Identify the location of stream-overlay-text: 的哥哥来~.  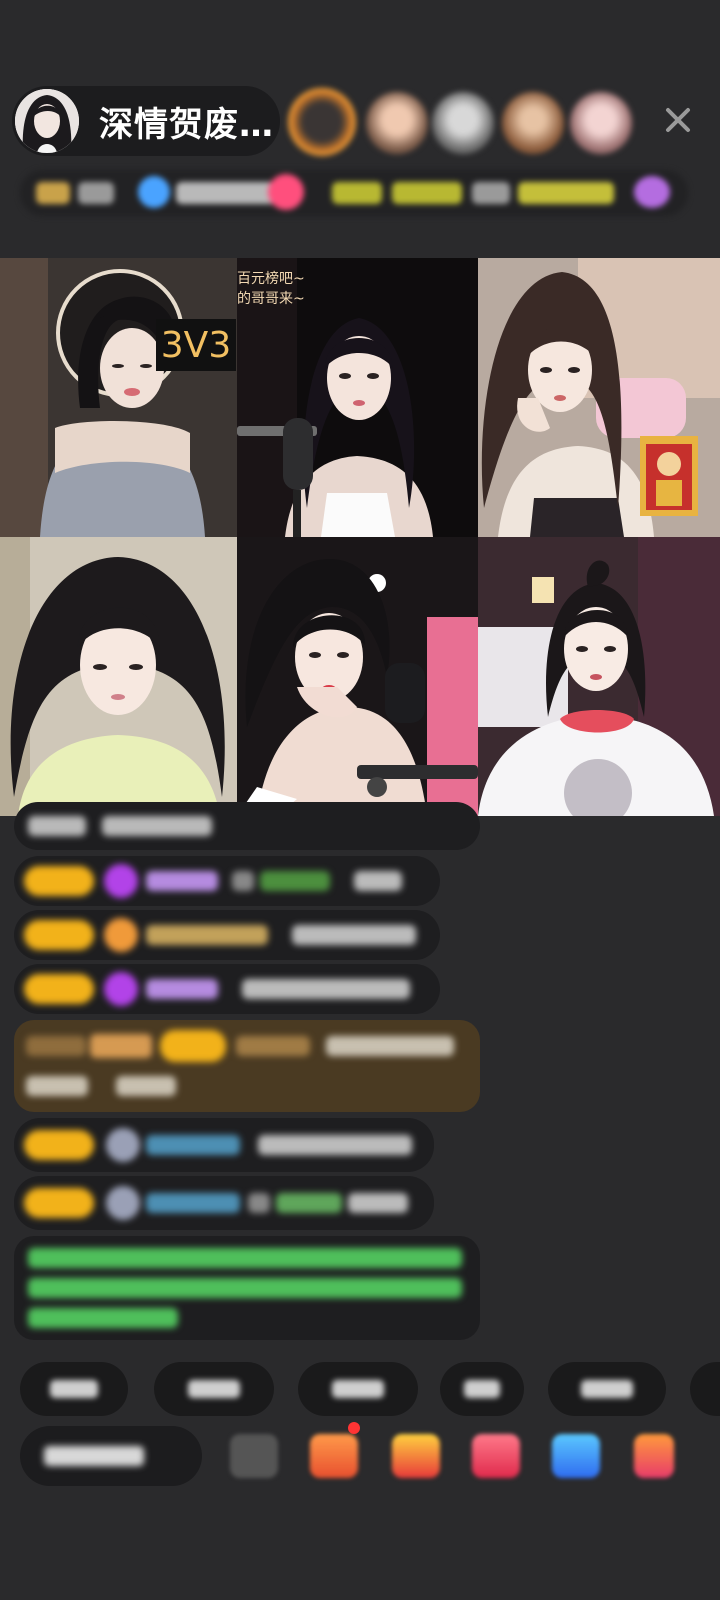
(271, 299).